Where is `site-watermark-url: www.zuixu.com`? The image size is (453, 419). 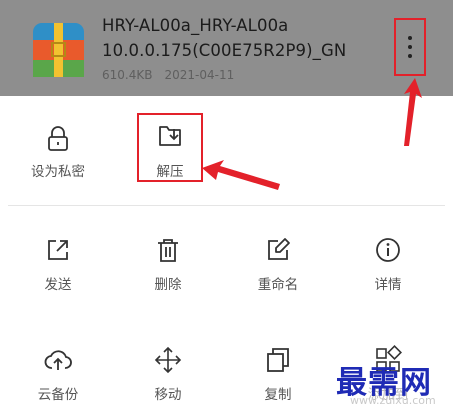
site-watermark-url: www.zuixu.com is located at coordinates (393, 400).